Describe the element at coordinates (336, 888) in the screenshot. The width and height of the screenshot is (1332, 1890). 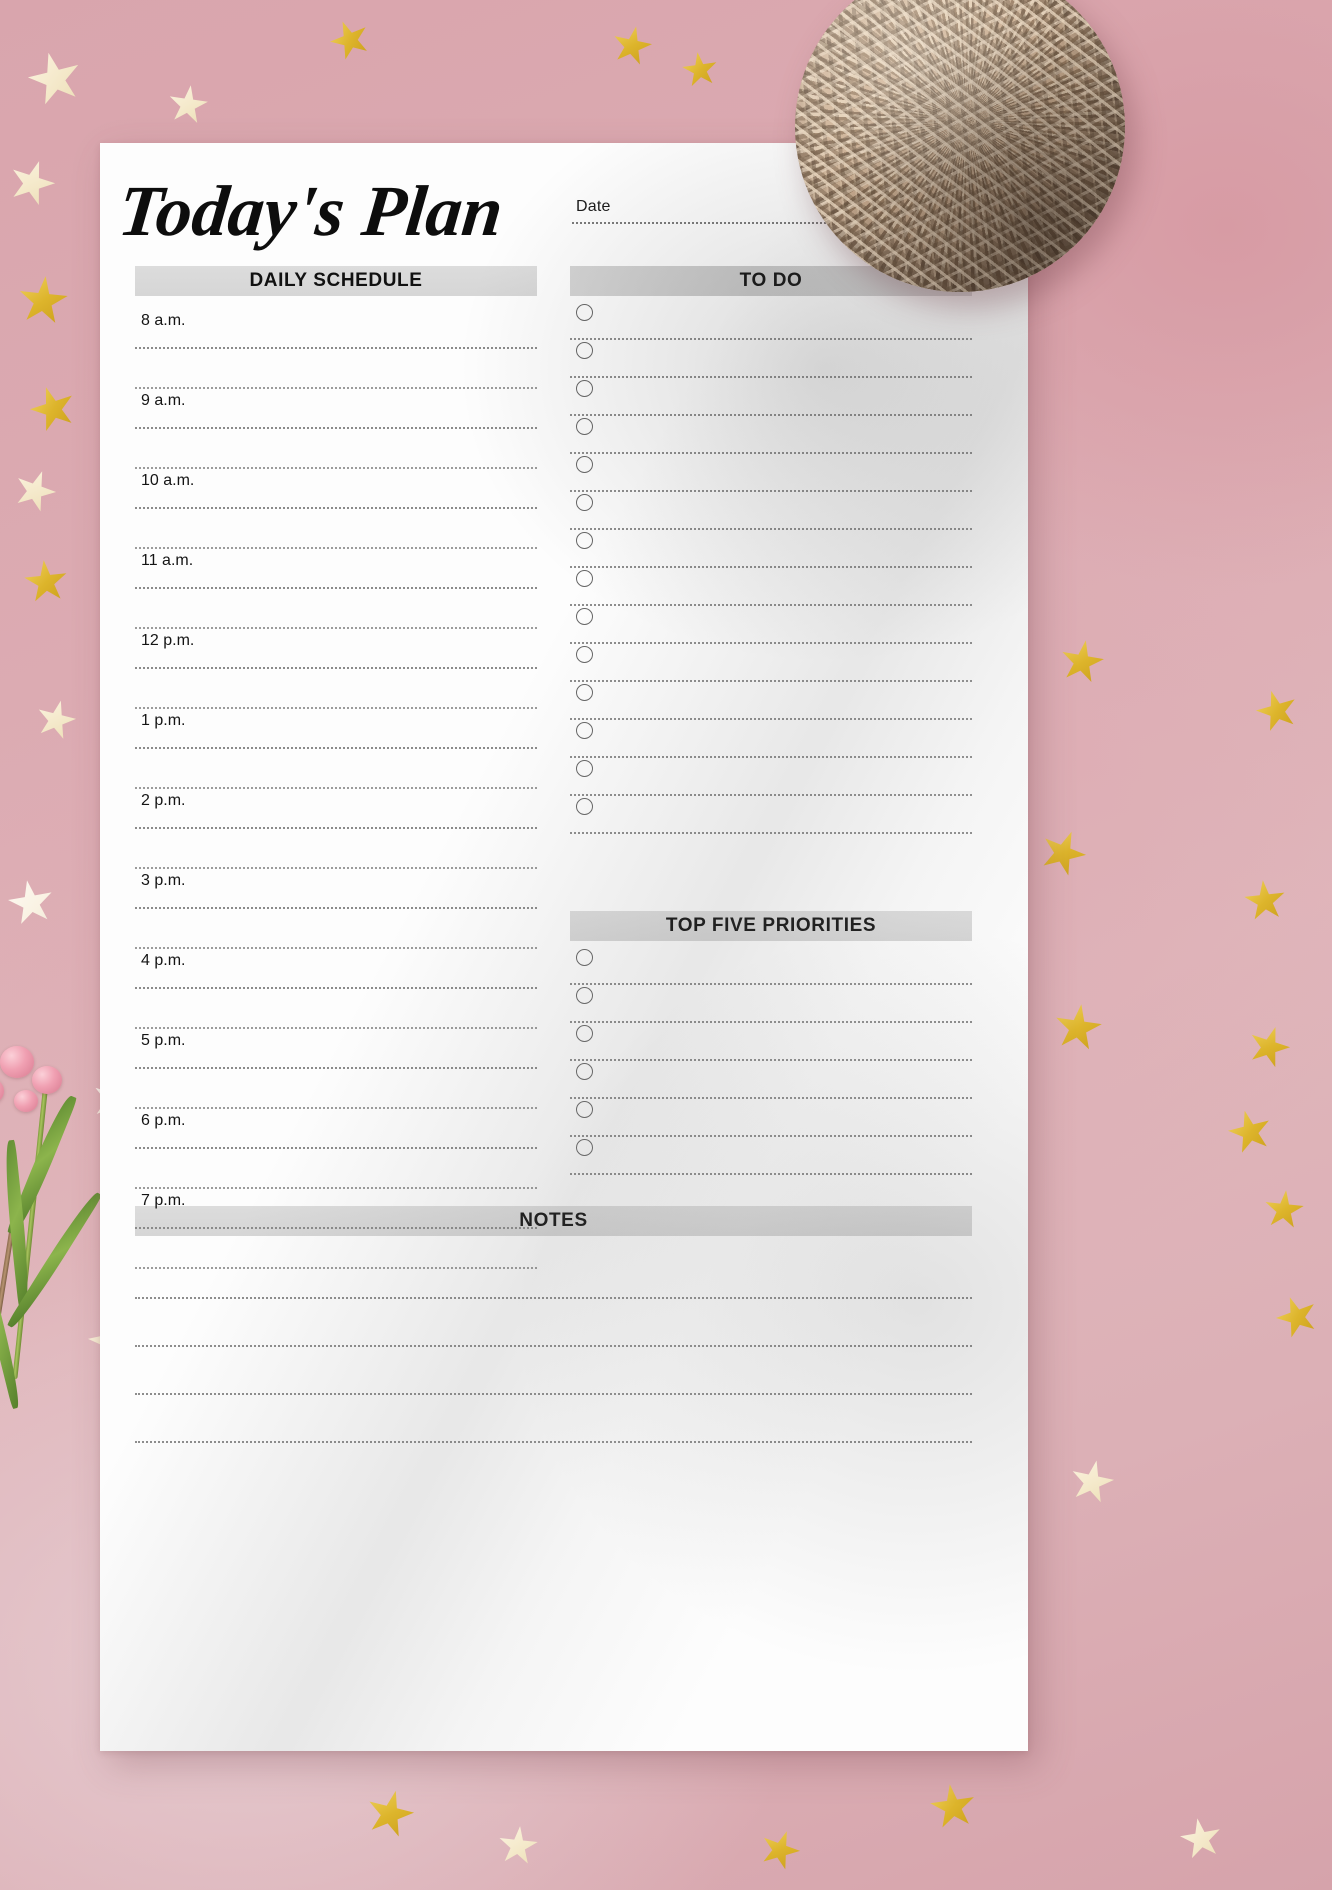
I see `schedule-hour-row: 3 p.m.` at that location.